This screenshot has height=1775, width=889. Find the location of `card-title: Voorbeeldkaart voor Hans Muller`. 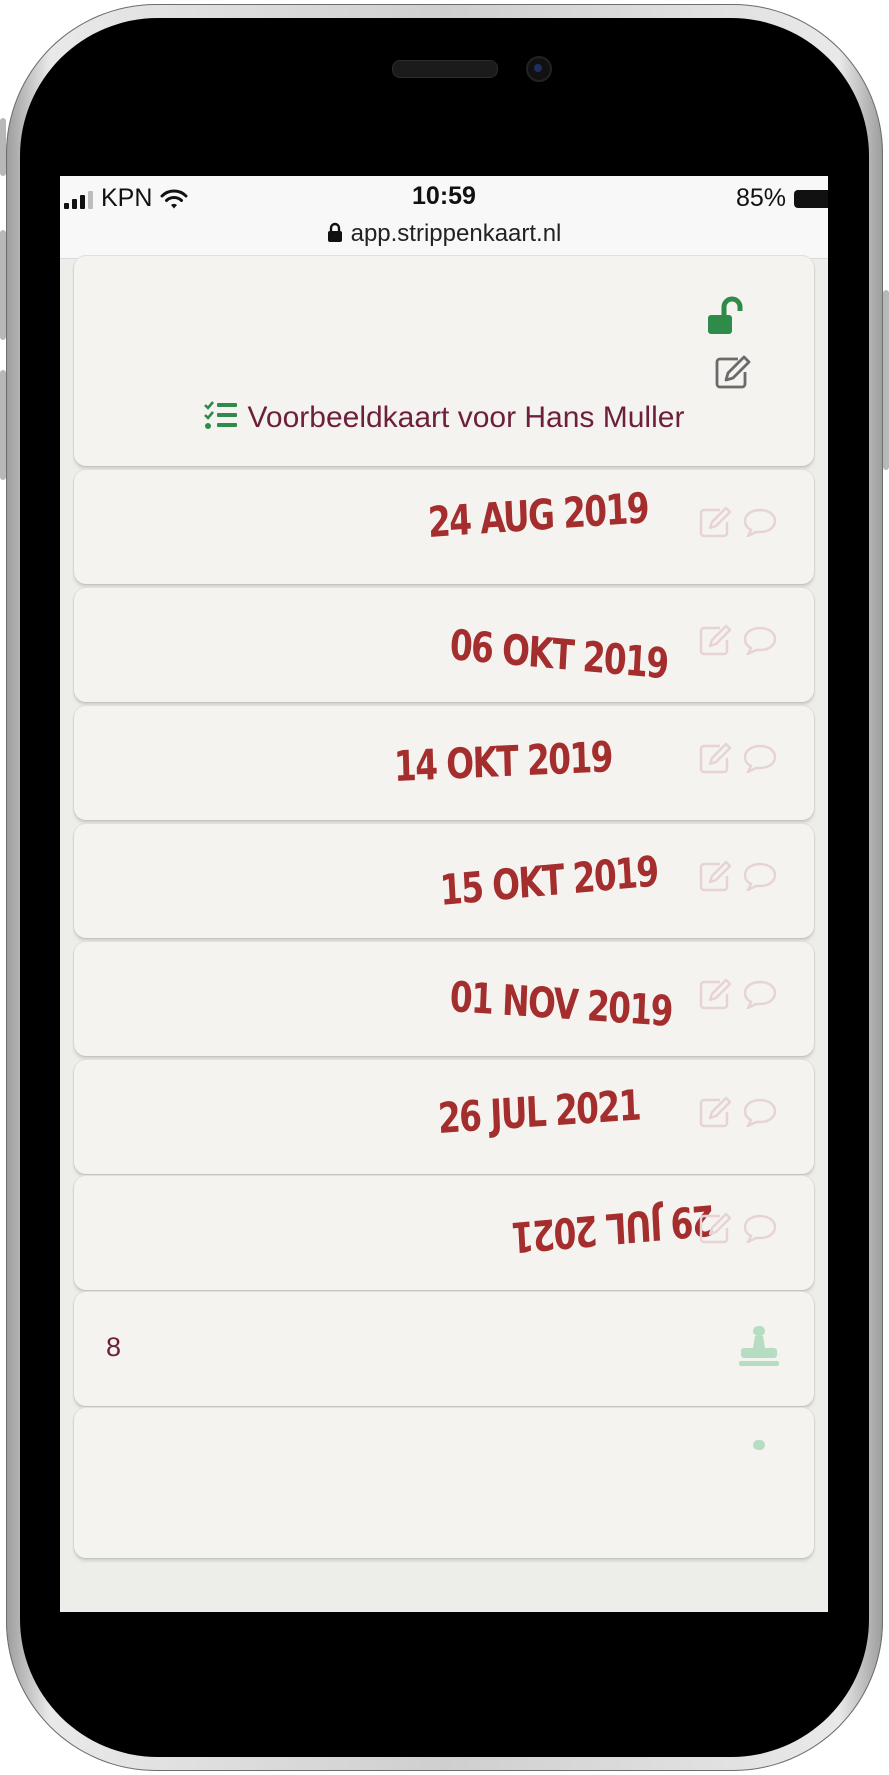

card-title: Voorbeeldkaart voor Hans Muller is located at coordinates (444, 417).